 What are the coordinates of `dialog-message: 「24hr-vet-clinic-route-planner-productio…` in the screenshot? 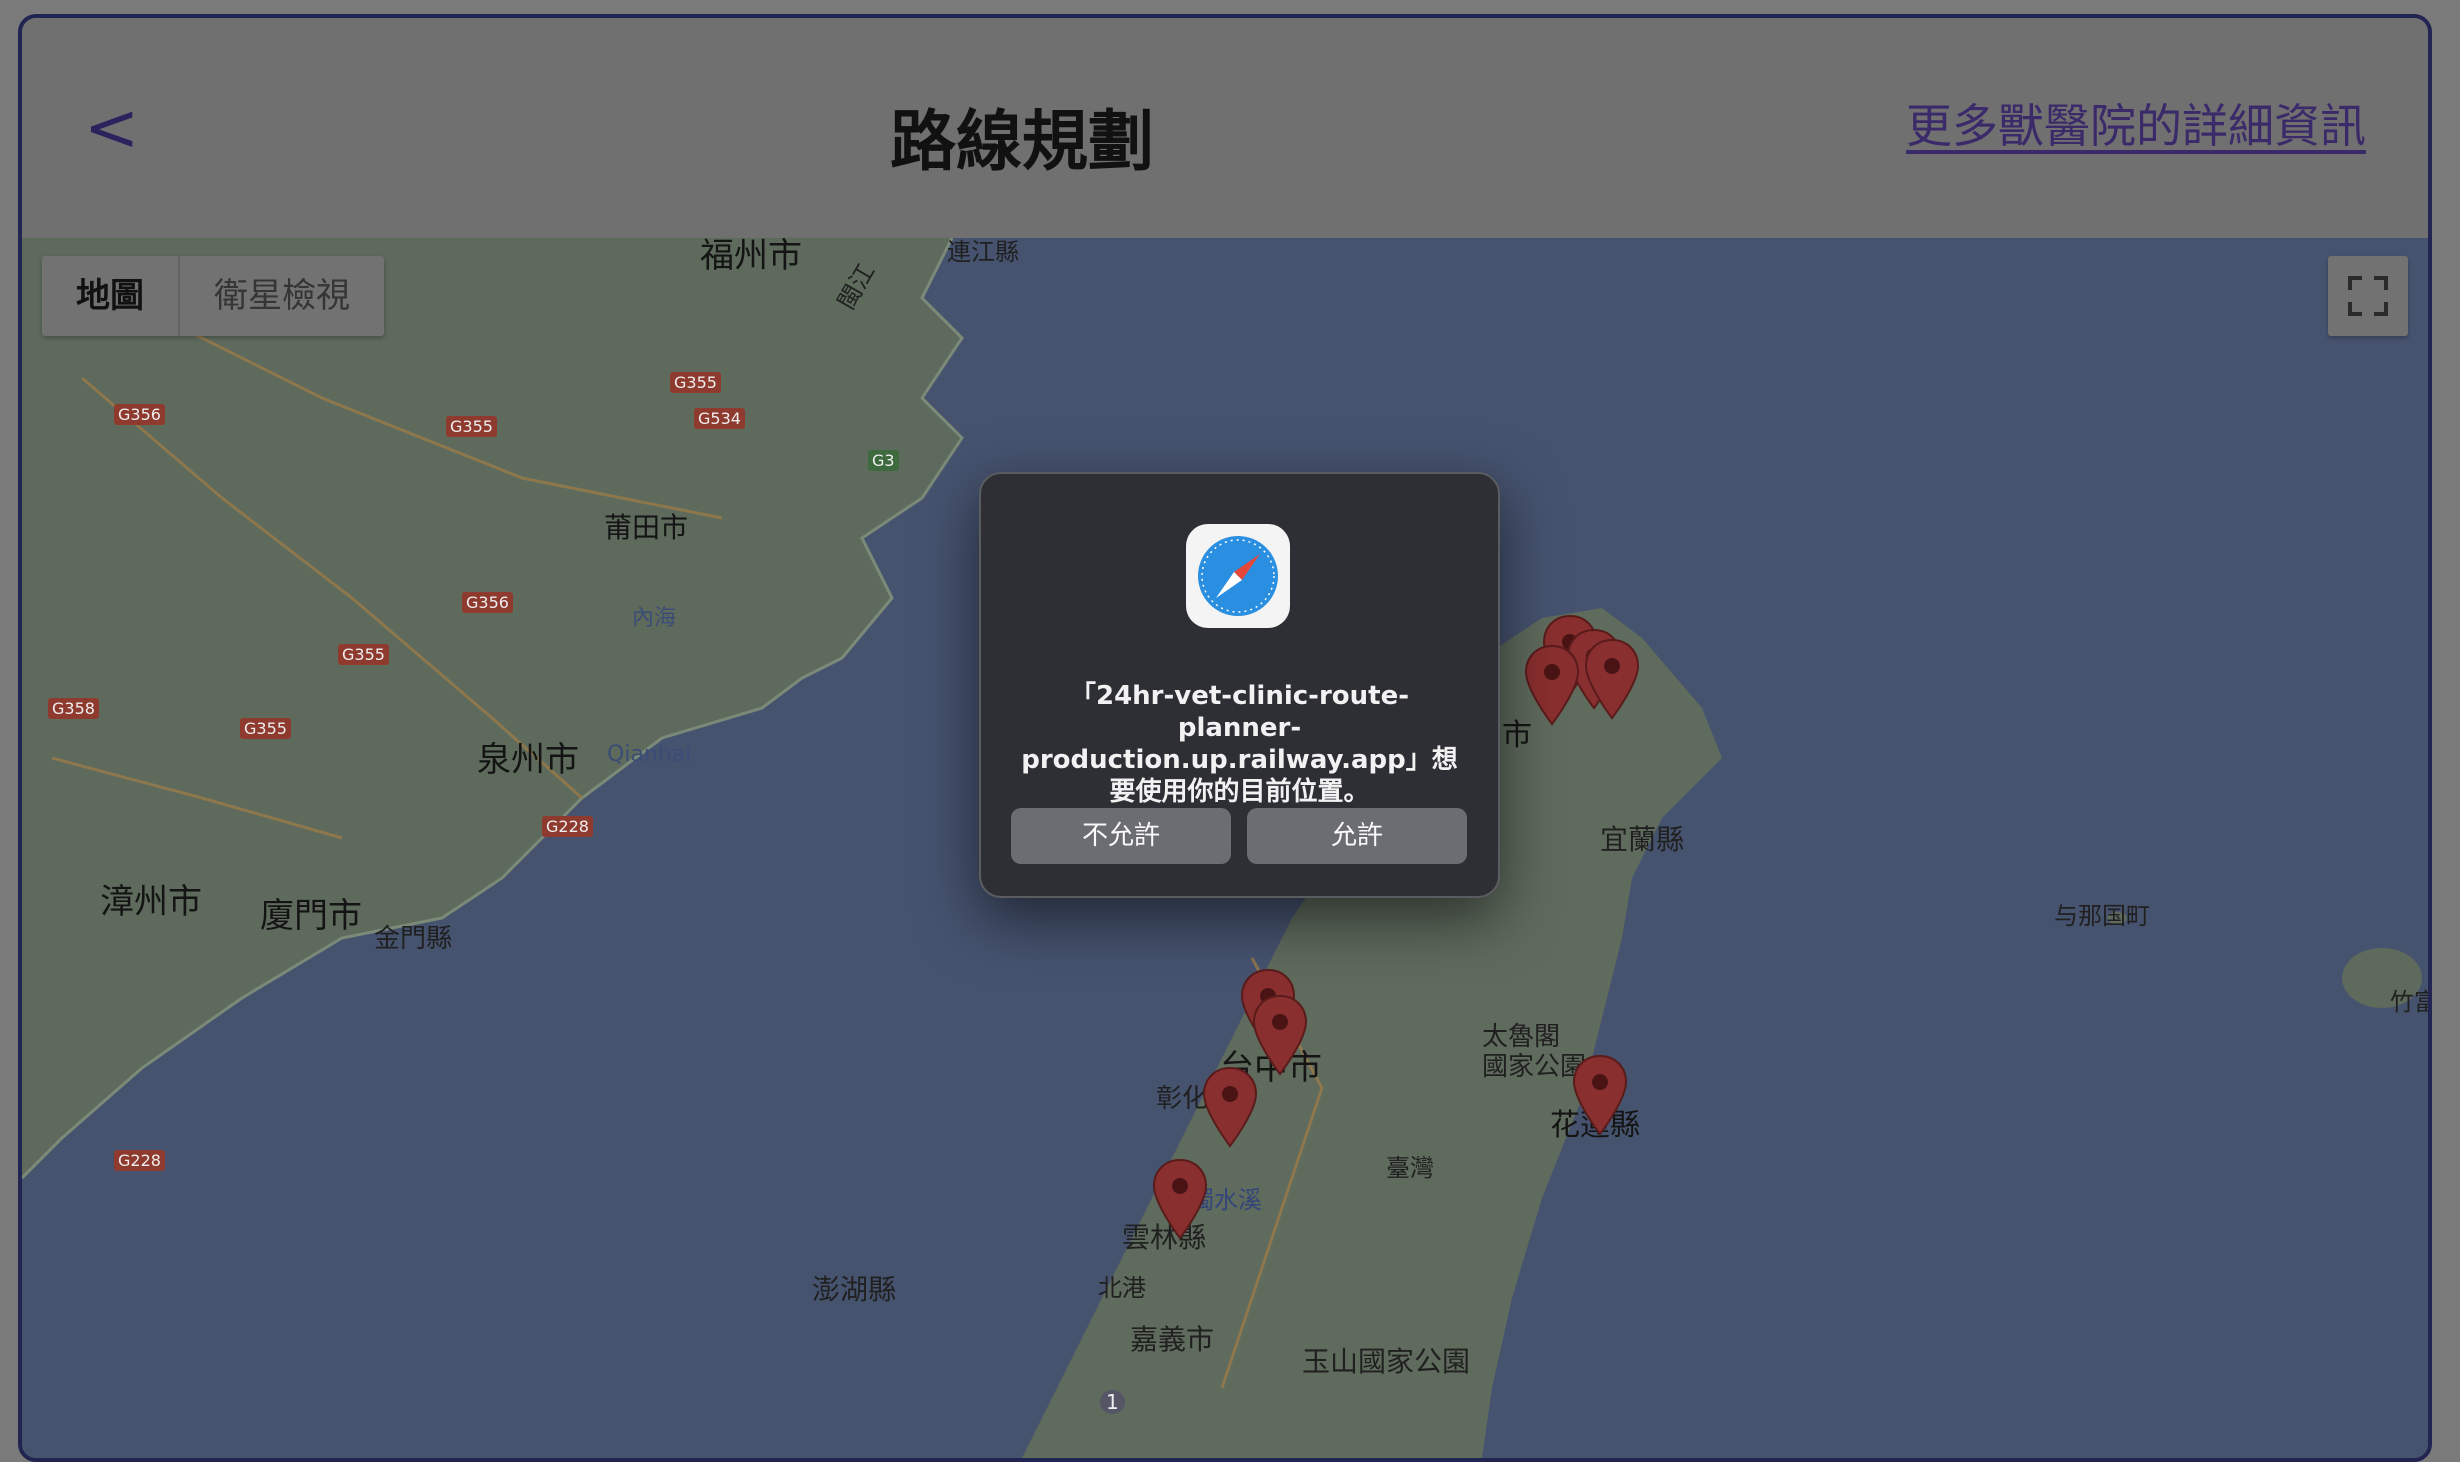 It's located at (1239, 744).